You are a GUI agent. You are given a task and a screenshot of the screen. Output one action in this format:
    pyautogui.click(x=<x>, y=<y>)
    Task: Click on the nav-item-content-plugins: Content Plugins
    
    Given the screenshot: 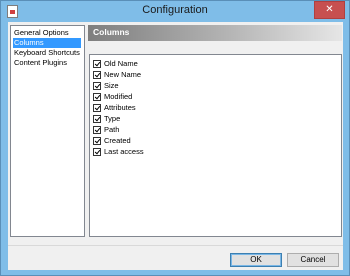 What is the action you would take?
    pyautogui.click(x=40, y=63)
    